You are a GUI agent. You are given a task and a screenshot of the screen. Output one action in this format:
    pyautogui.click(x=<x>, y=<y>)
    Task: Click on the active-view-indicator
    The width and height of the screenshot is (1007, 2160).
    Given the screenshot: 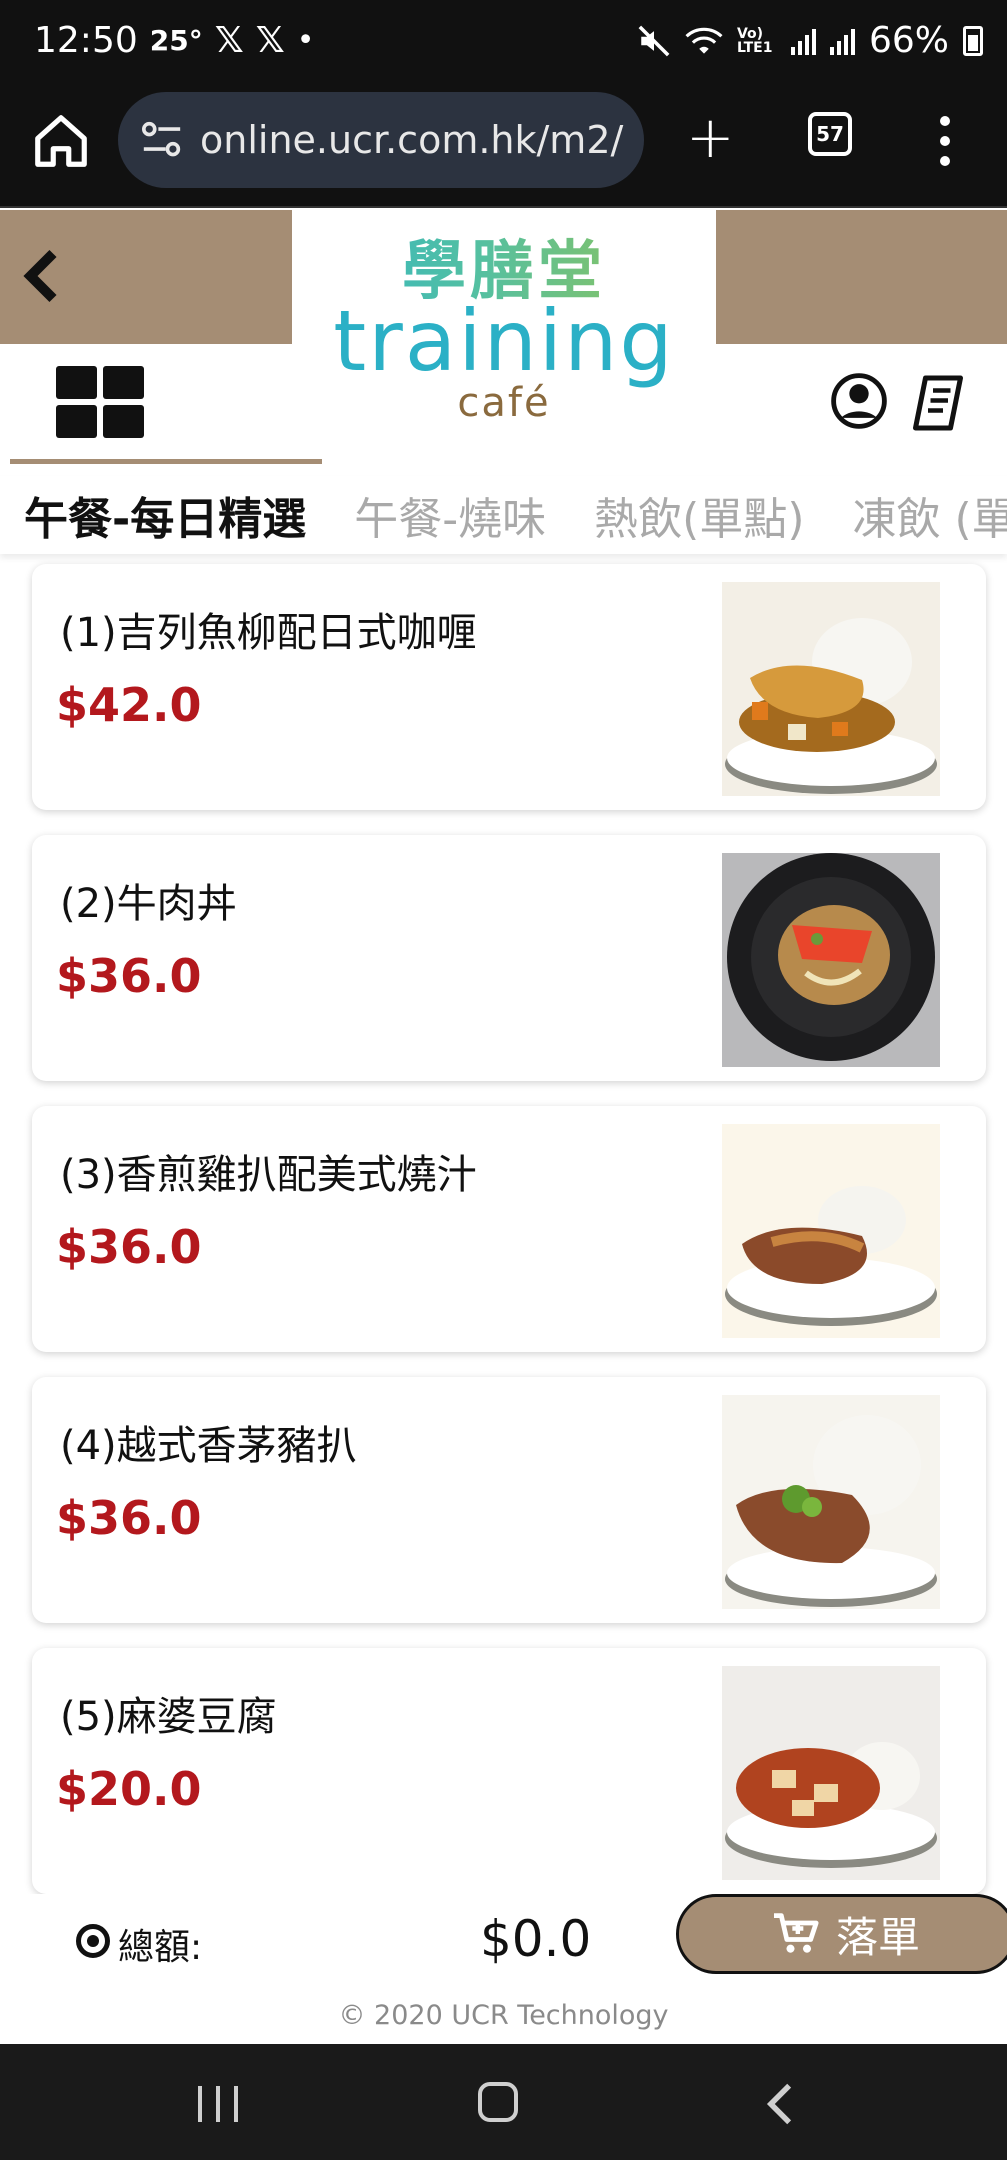 What is the action you would take?
    pyautogui.click(x=166, y=461)
    